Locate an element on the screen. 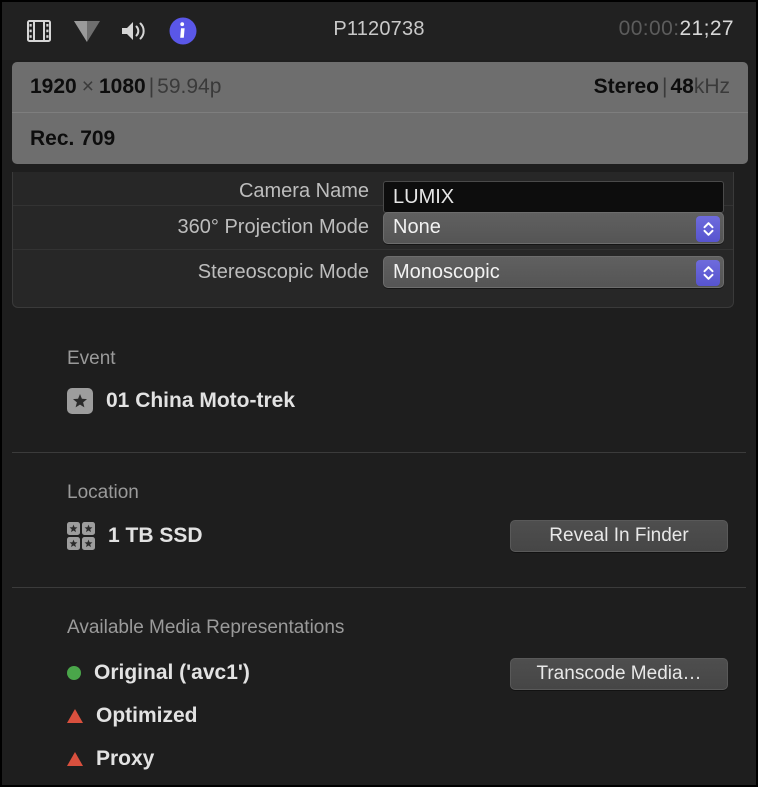 The height and width of the screenshot is (787, 758). stereoscopic-mode-popup: Monoscopic is located at coordinates (553, 272).